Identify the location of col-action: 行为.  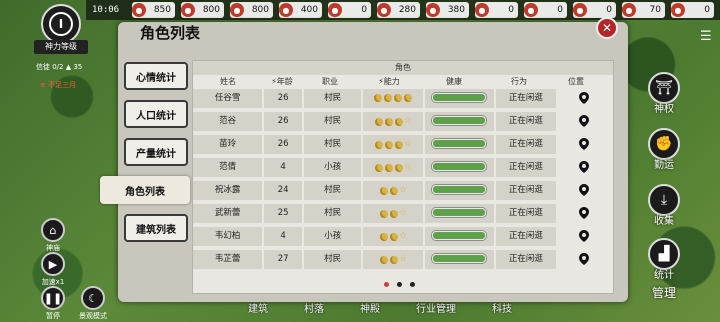
(519, 81).